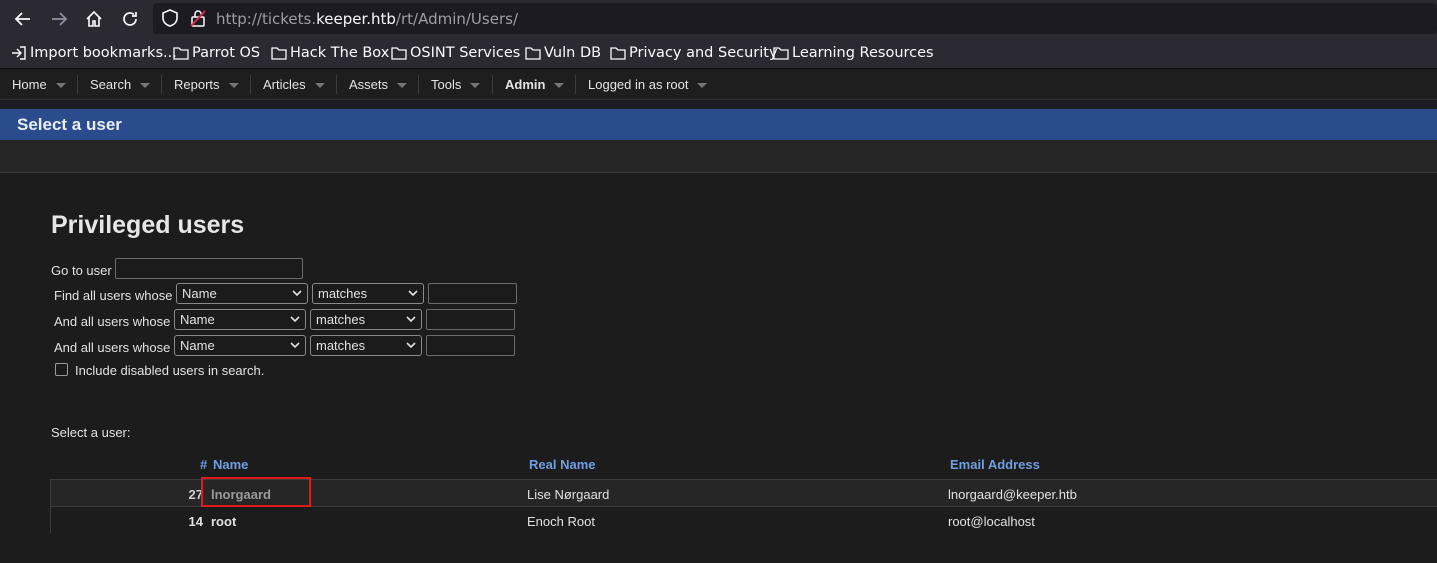 Image resolution: width=1437 pixels, height=563 pixels. Describe the element at coordinates (216, 53) in the screenshot. I see `bookmark-folder: Parrot OS` at that location.